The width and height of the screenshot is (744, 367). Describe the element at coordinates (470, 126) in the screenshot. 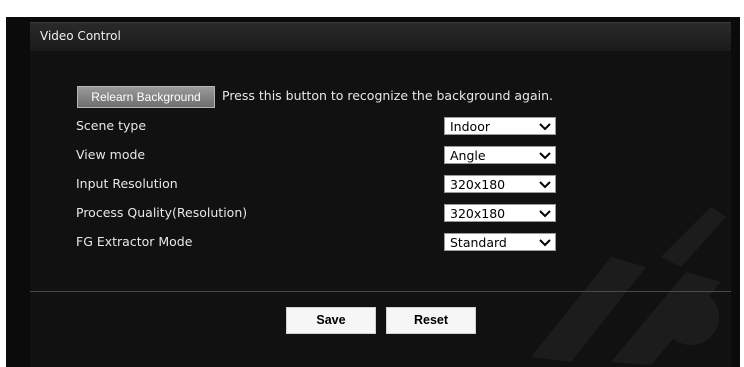

I see `scene-type-value: Indoor` at that location.